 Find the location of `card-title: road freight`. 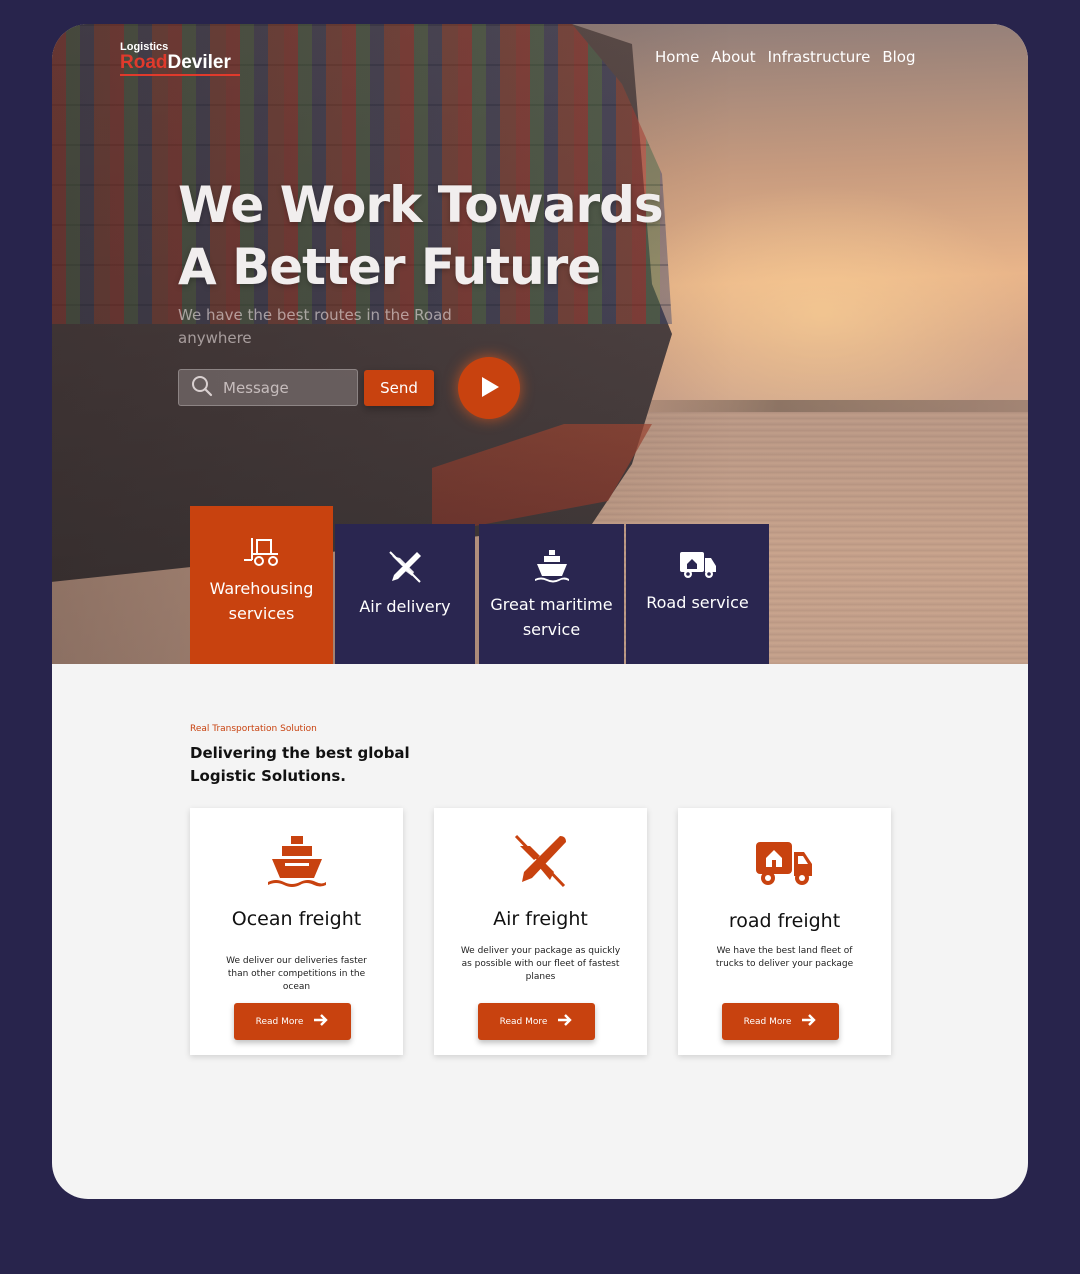

card-title: road freight is located at coordinates (784, 921).